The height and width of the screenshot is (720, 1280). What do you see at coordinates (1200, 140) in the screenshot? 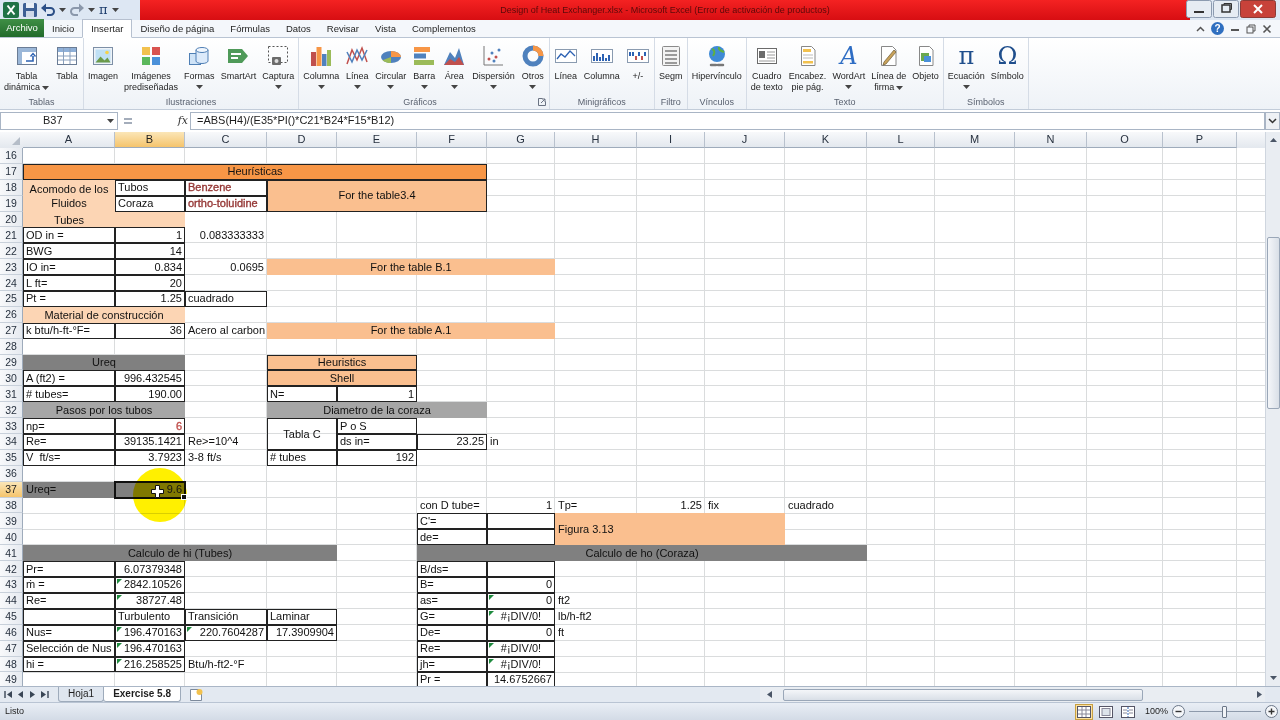
I see `column-header: P` at bounding box center [1200, 140].